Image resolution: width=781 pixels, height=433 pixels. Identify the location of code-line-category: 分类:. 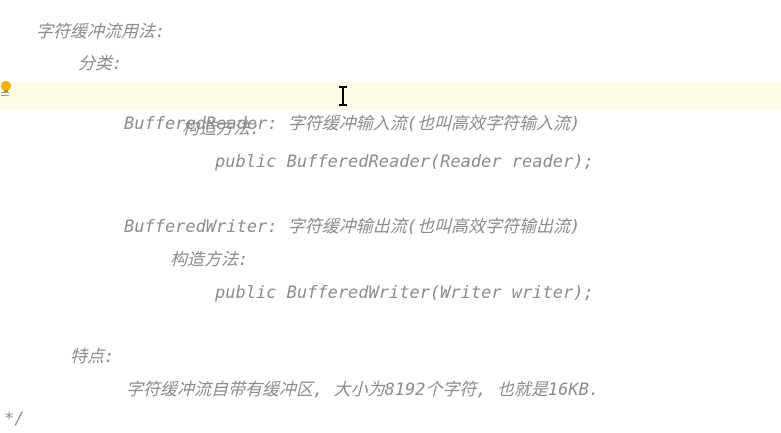
(100, 64).